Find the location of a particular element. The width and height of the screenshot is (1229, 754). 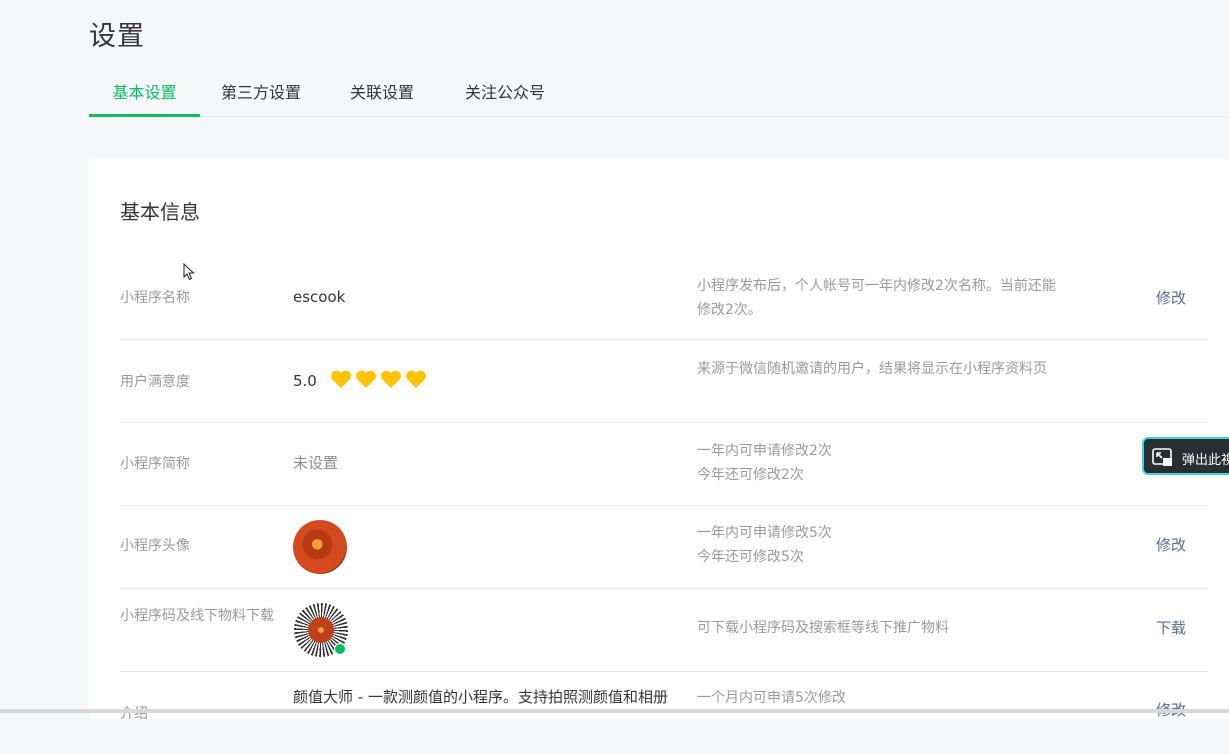

tab-third-party-settings: 第三方设置 is located at coordinates (261, 96).